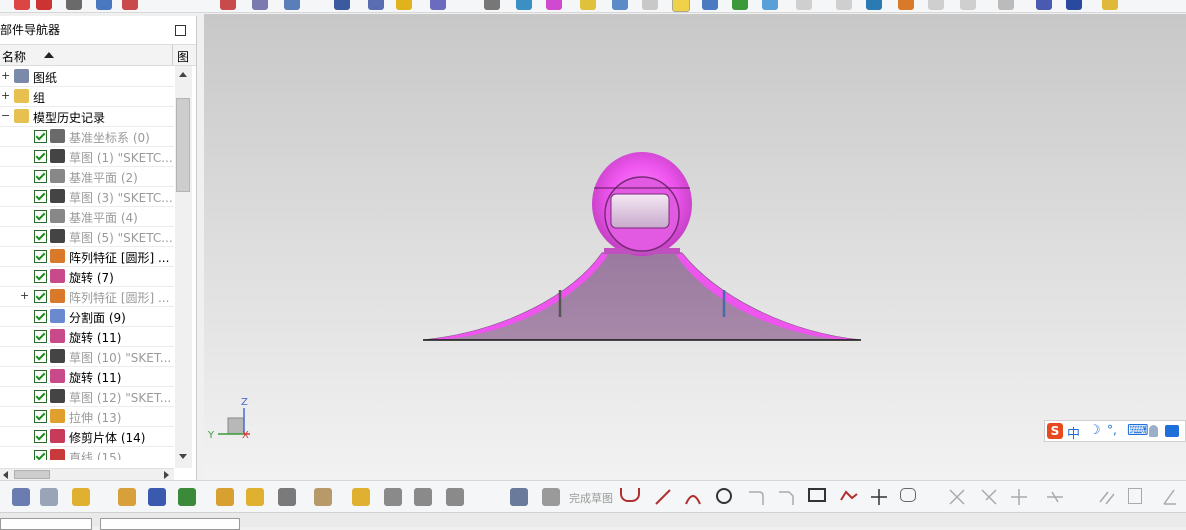 The width and height of the screenshot is (1186, 530). Describe the element at coordinates (87, 216) in the screenshot. I see `tree-row: 基准平面 (4)` at that location.